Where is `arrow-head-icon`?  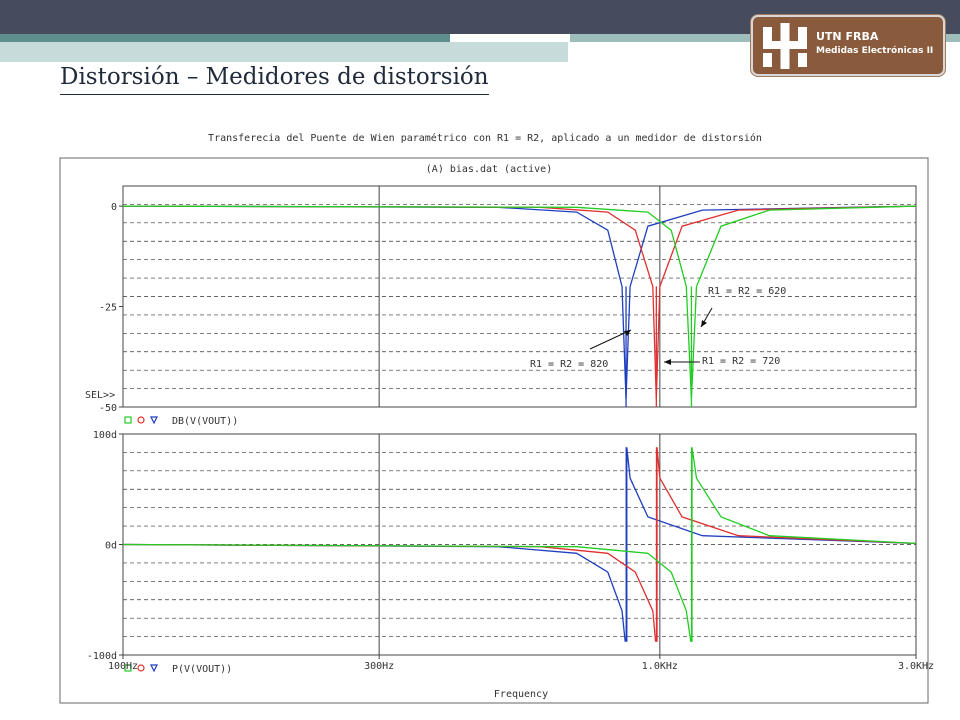
arrow-head-icon is located at coordinates (667, 362).